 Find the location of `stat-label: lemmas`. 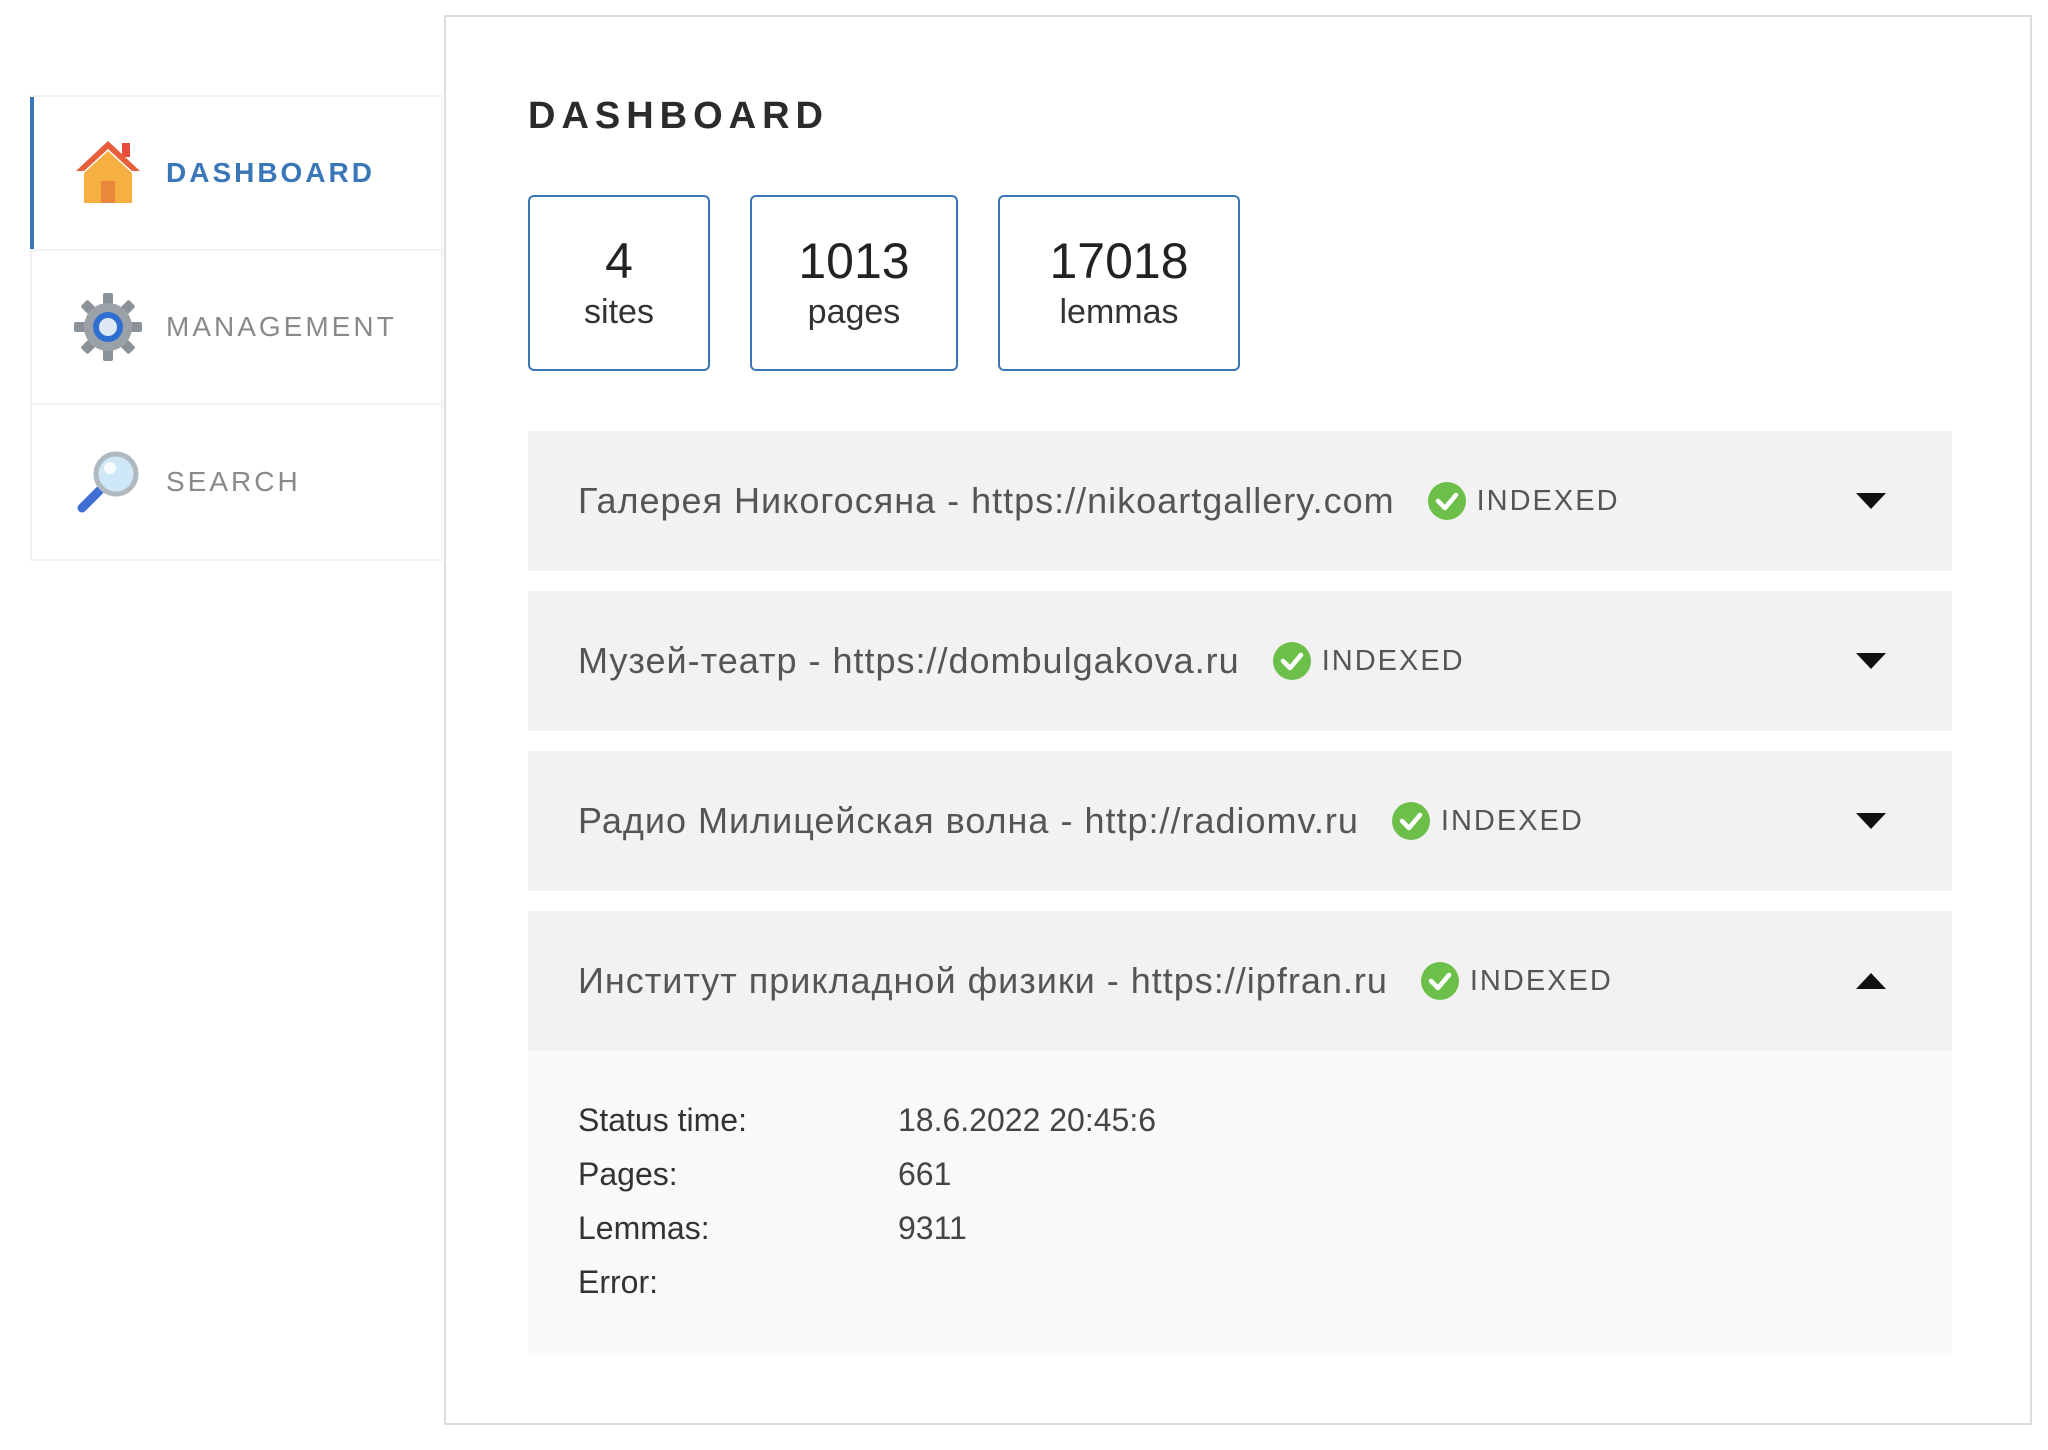

stat-label: lemmas is located at coordinates (1119, 312).